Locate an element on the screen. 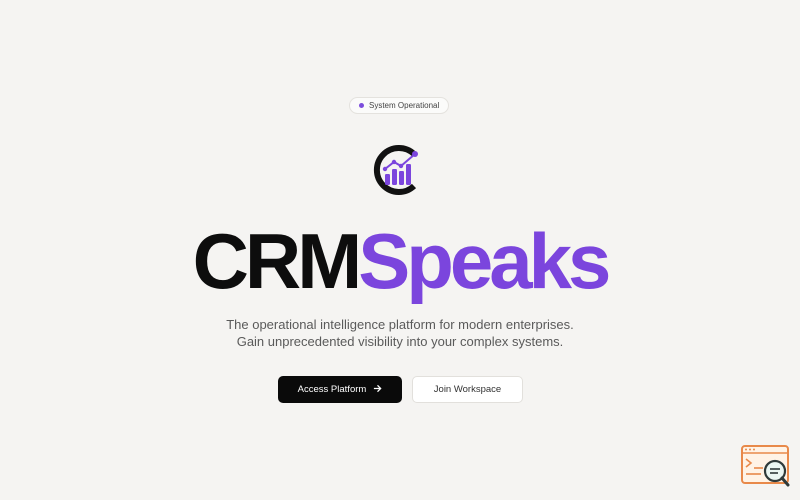  access-platform-label: Access Platform is located at coordinates (332, 389).